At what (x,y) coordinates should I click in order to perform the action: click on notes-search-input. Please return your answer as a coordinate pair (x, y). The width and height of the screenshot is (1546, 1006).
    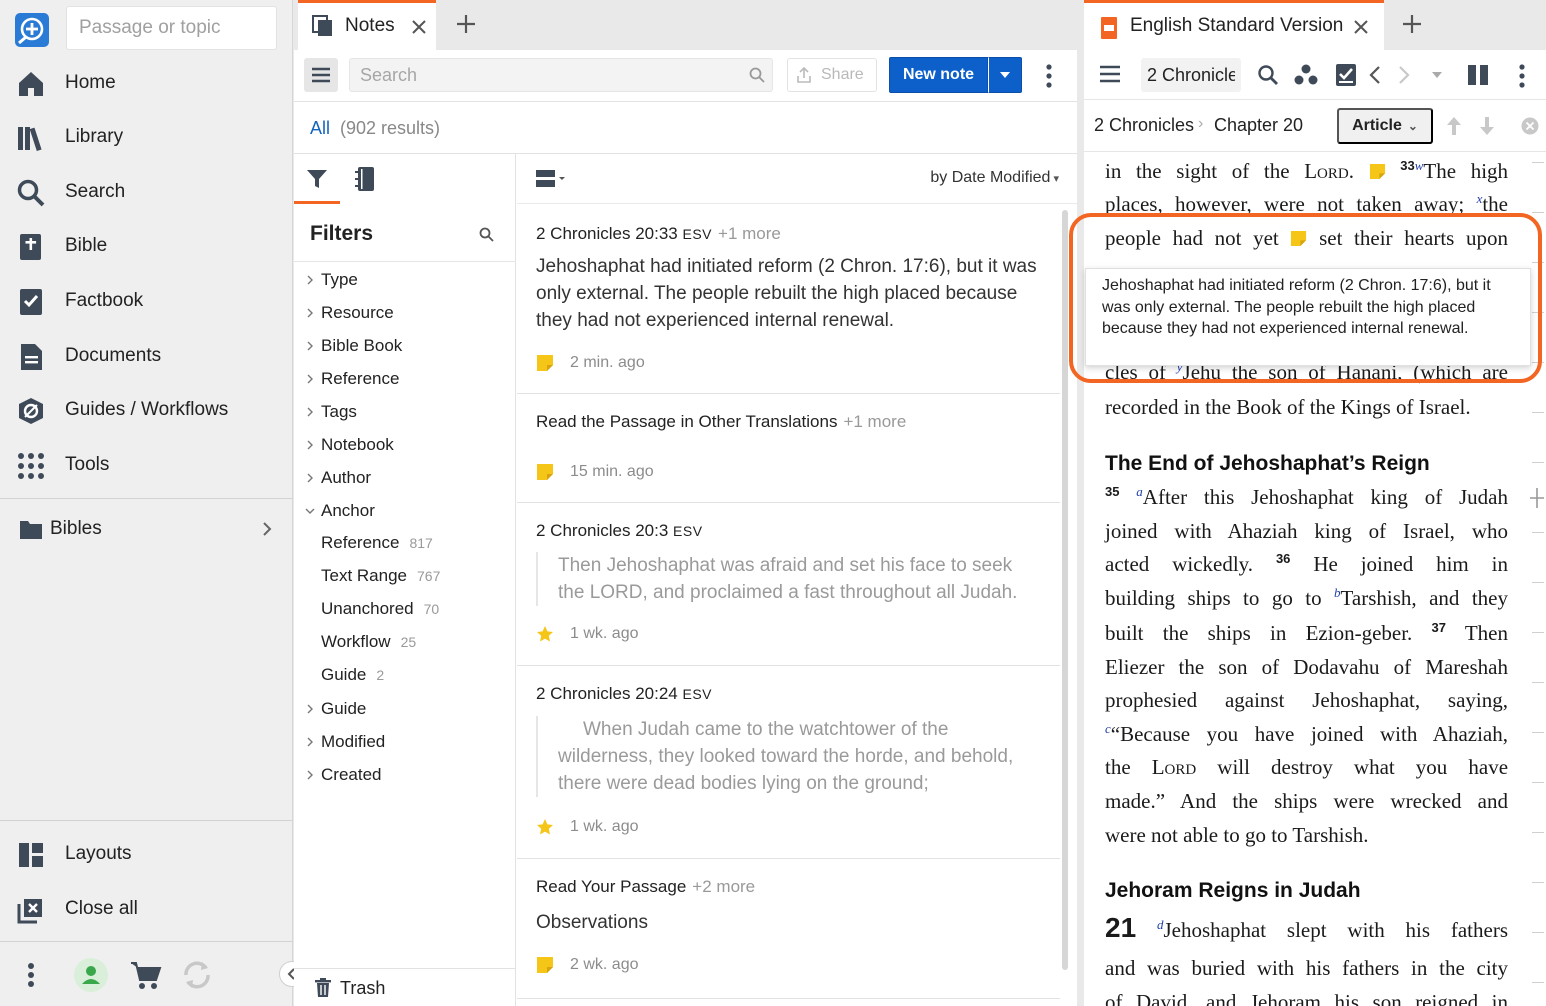
    Looking at the image, I should click on (561, 75).